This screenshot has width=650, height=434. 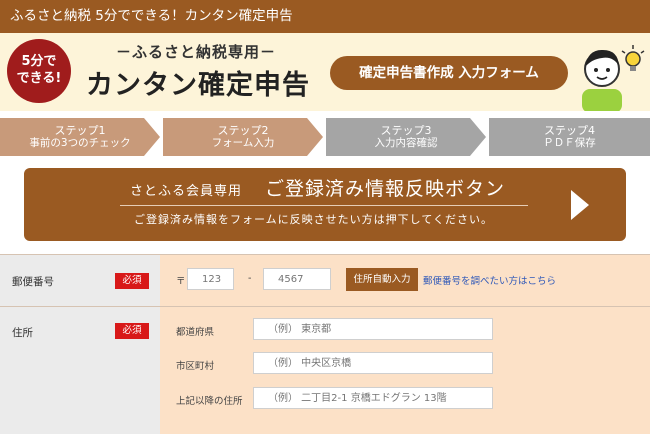 I want to click on step-4-number: ステップ4, so click(x=569, y=130).